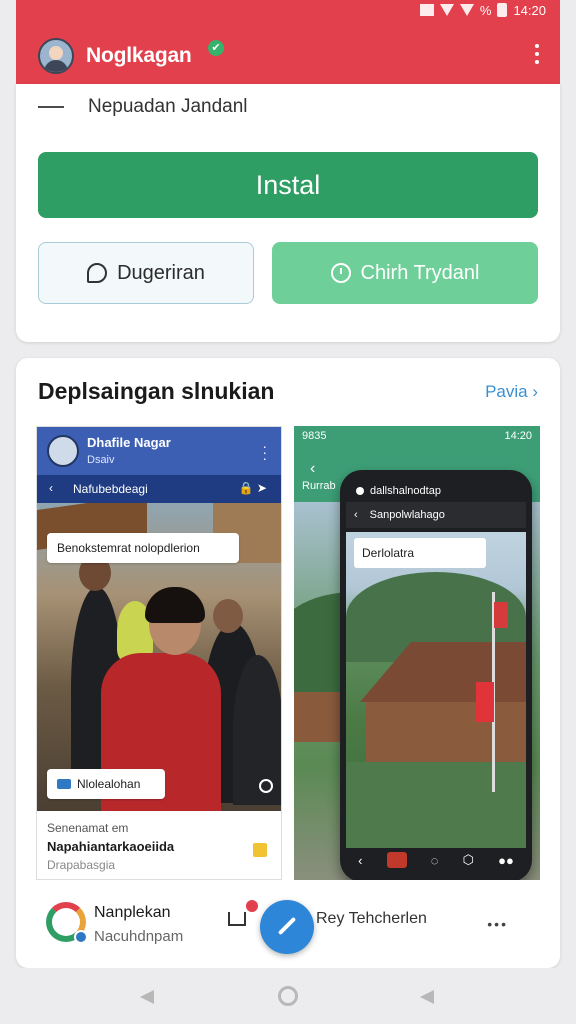  What do you see at coordinates (237, 919) in the screenshot?
I see `share-icon` at bounding box center [237, 919].